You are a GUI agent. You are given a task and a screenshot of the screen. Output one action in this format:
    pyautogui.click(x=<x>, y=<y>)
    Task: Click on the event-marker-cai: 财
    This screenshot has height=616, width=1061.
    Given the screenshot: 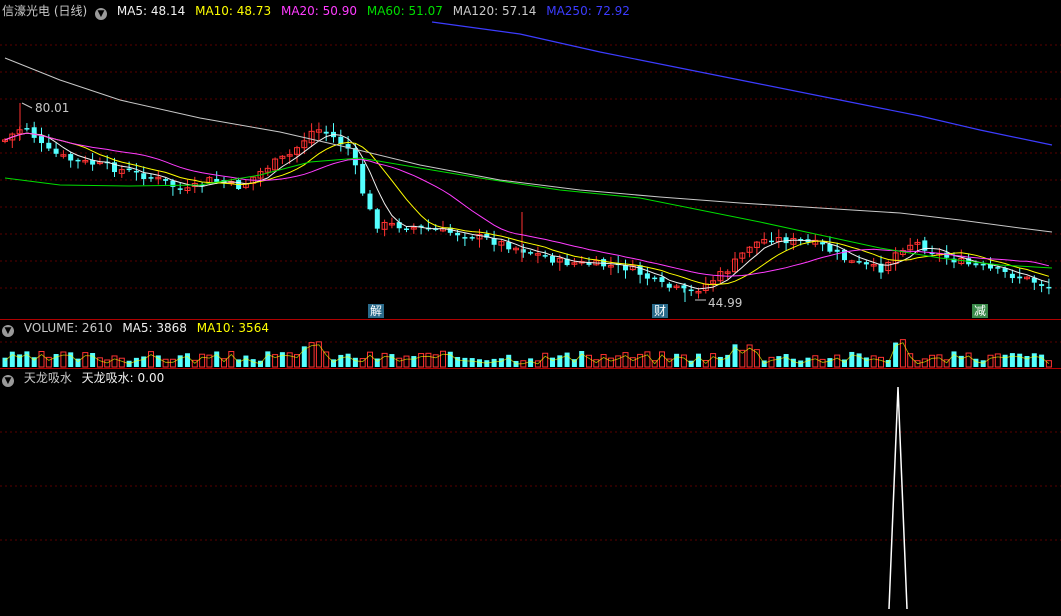 What is the action you would take?
    pyautogui.click(x=660, y=311)
    